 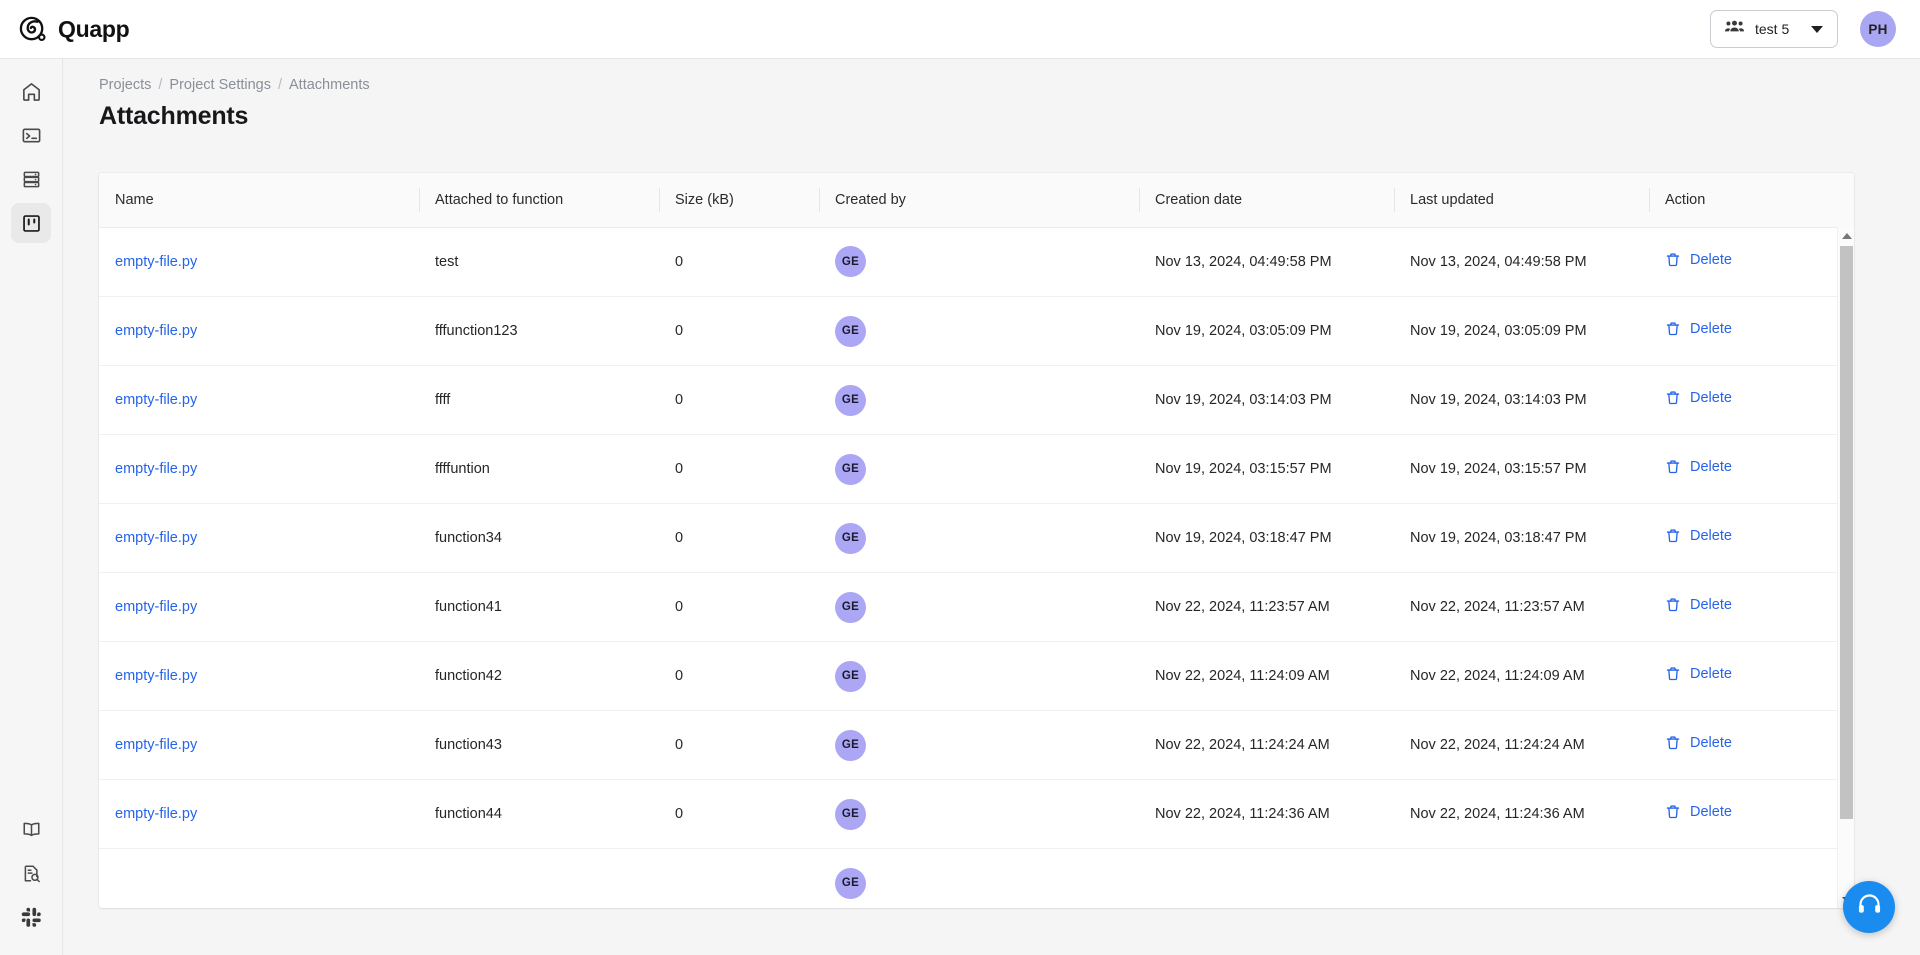 I want to click on cell-attached-to-function: ffff, so click(x=539, y=400).